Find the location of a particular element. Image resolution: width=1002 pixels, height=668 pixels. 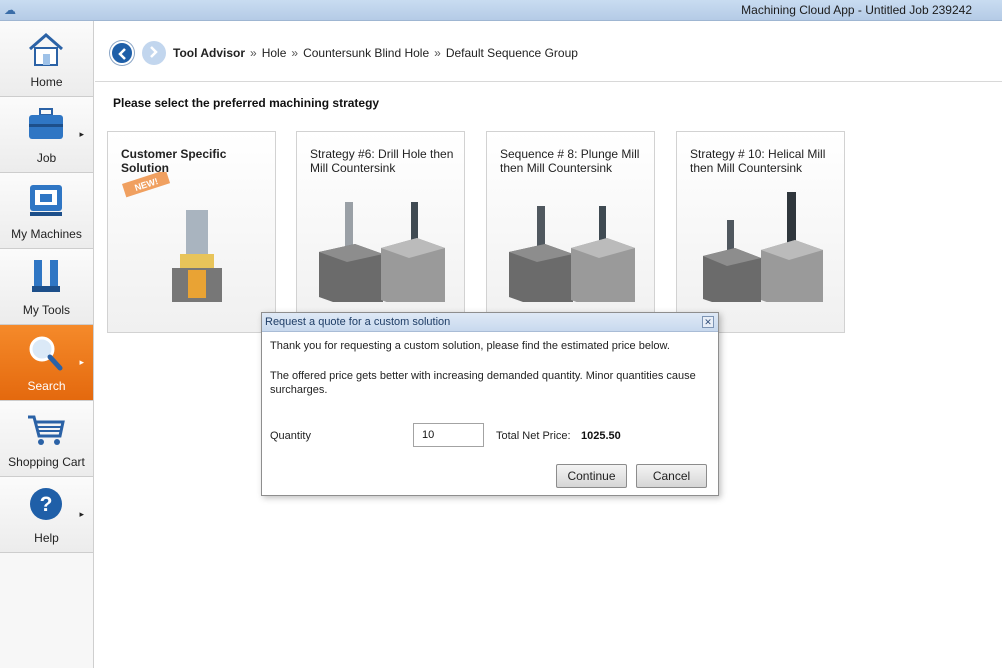

cart-icon is located at coordinates (46, 430).